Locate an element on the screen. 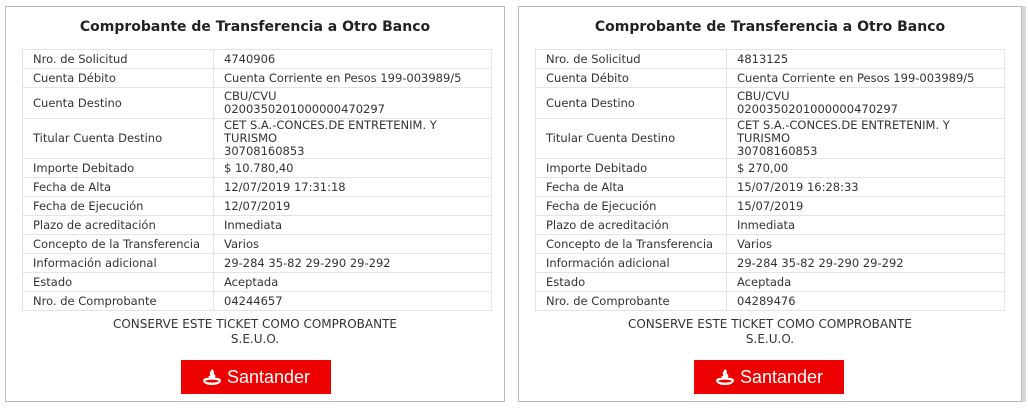 The height and width of the screenshot is (409, 1028). row-value: $ 10.780,40 is located at coordinates (352, 168).